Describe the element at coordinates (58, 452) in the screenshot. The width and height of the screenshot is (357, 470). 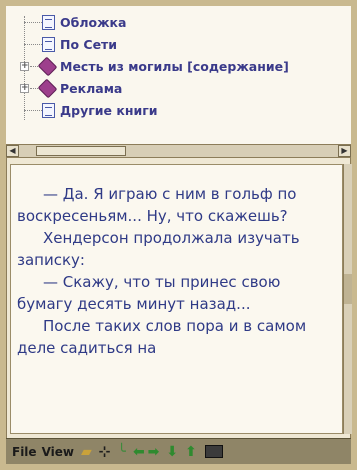
I see `view-menu: View` at that location.